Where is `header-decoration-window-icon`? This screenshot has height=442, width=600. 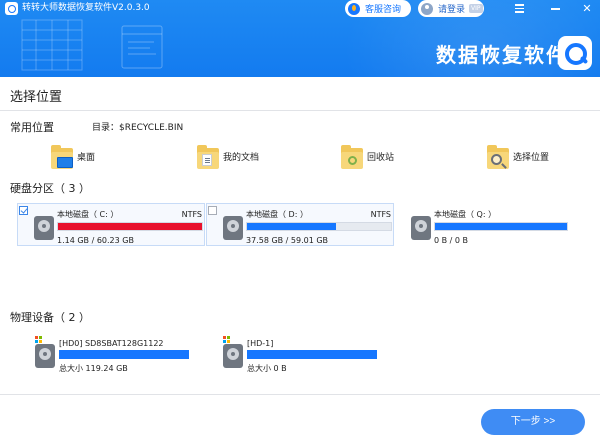 header-decoration-window-icon is located at coordinates (142, 47).